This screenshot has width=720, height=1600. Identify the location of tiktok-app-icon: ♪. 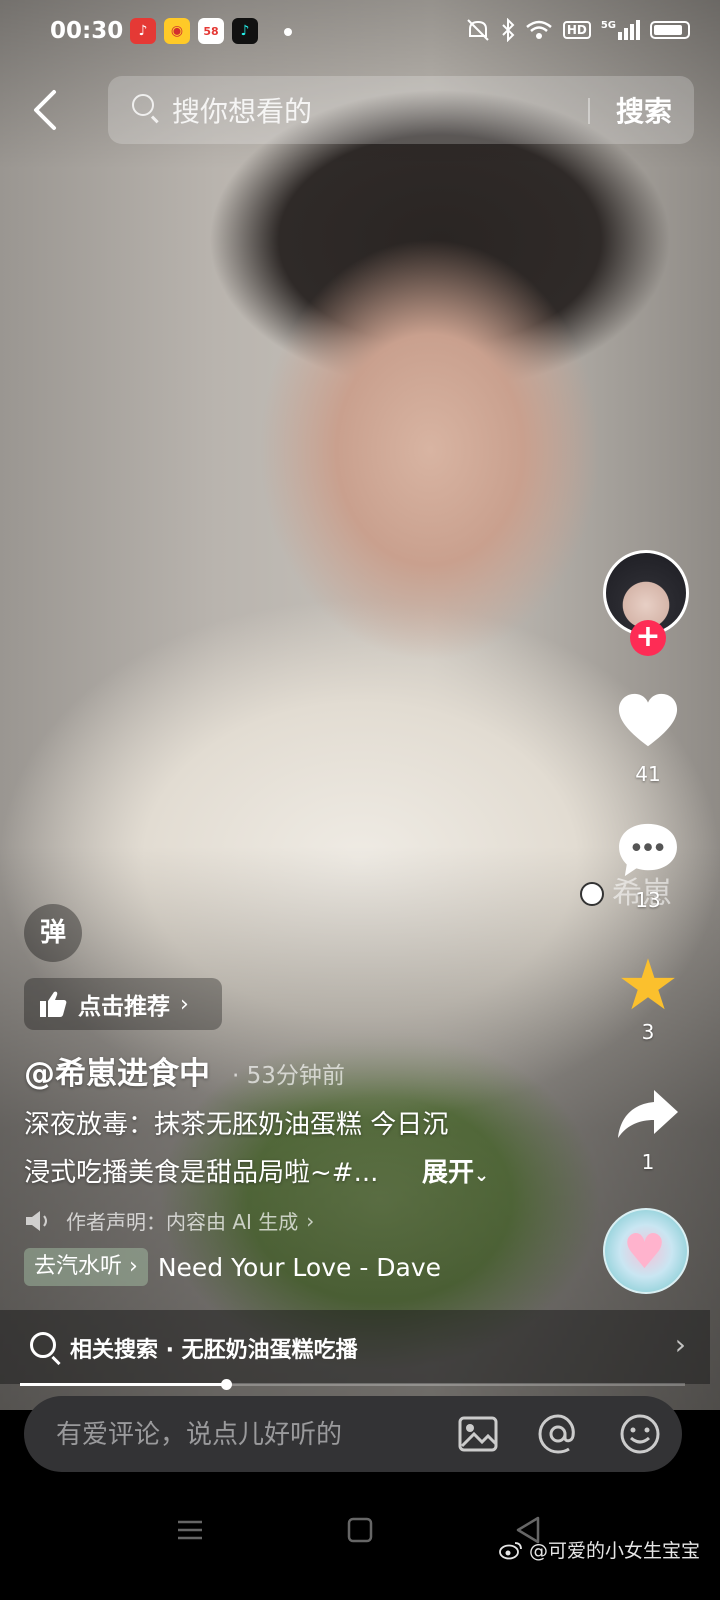
(245, 31).